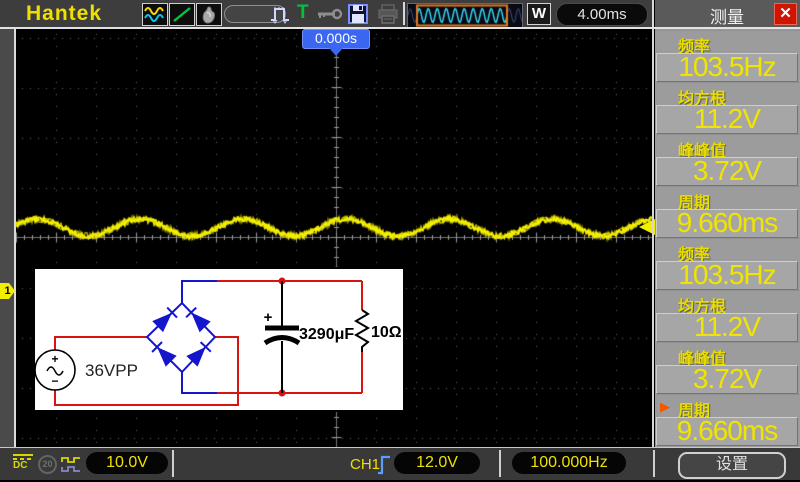  Describe the element at coordinates (653, 223) in the screenshot. I see `panel-divider` at that location.